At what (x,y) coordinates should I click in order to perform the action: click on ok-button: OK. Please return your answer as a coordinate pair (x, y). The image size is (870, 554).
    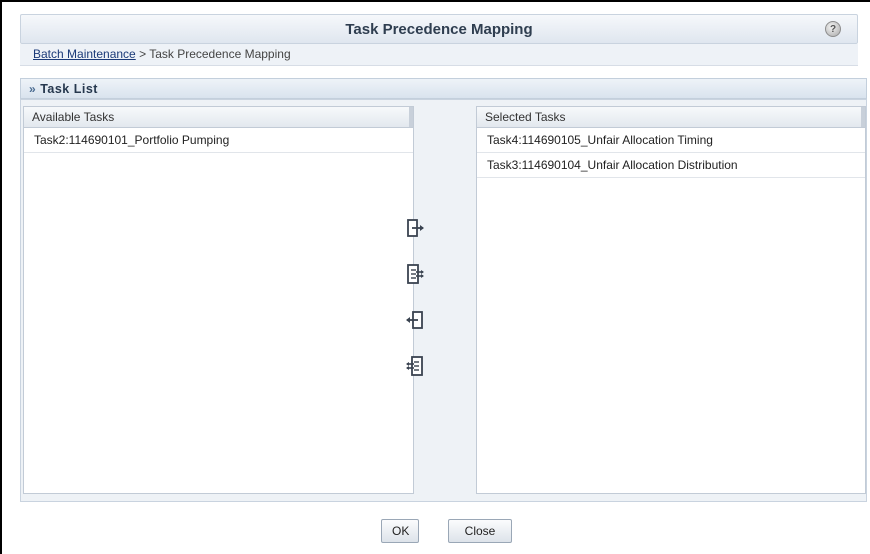
    Looking at the image, I should click on (400, 531).